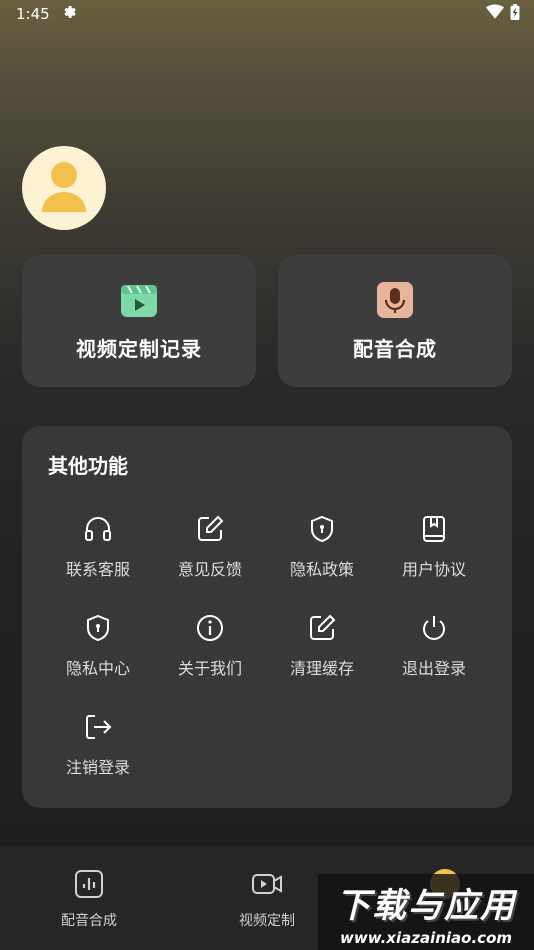 The image size is (534, 950). I want to click on avatar, so click(64, 188).